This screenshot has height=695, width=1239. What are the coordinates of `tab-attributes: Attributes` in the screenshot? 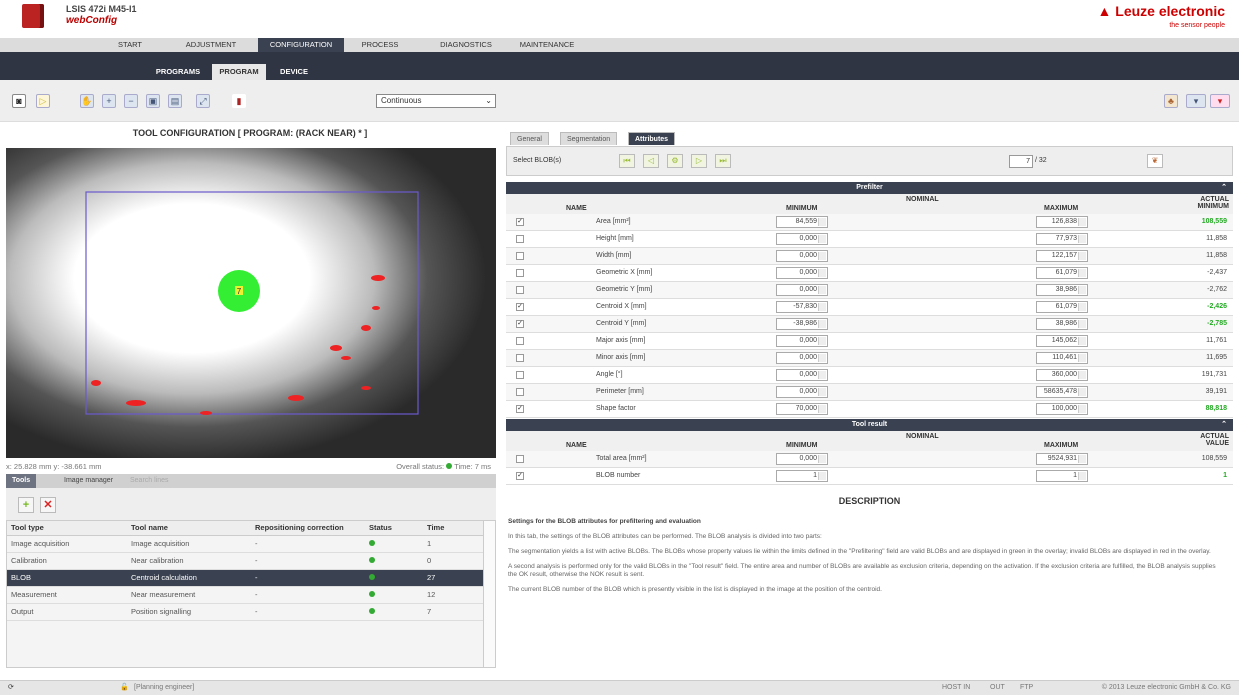 It's located at (652, 138).